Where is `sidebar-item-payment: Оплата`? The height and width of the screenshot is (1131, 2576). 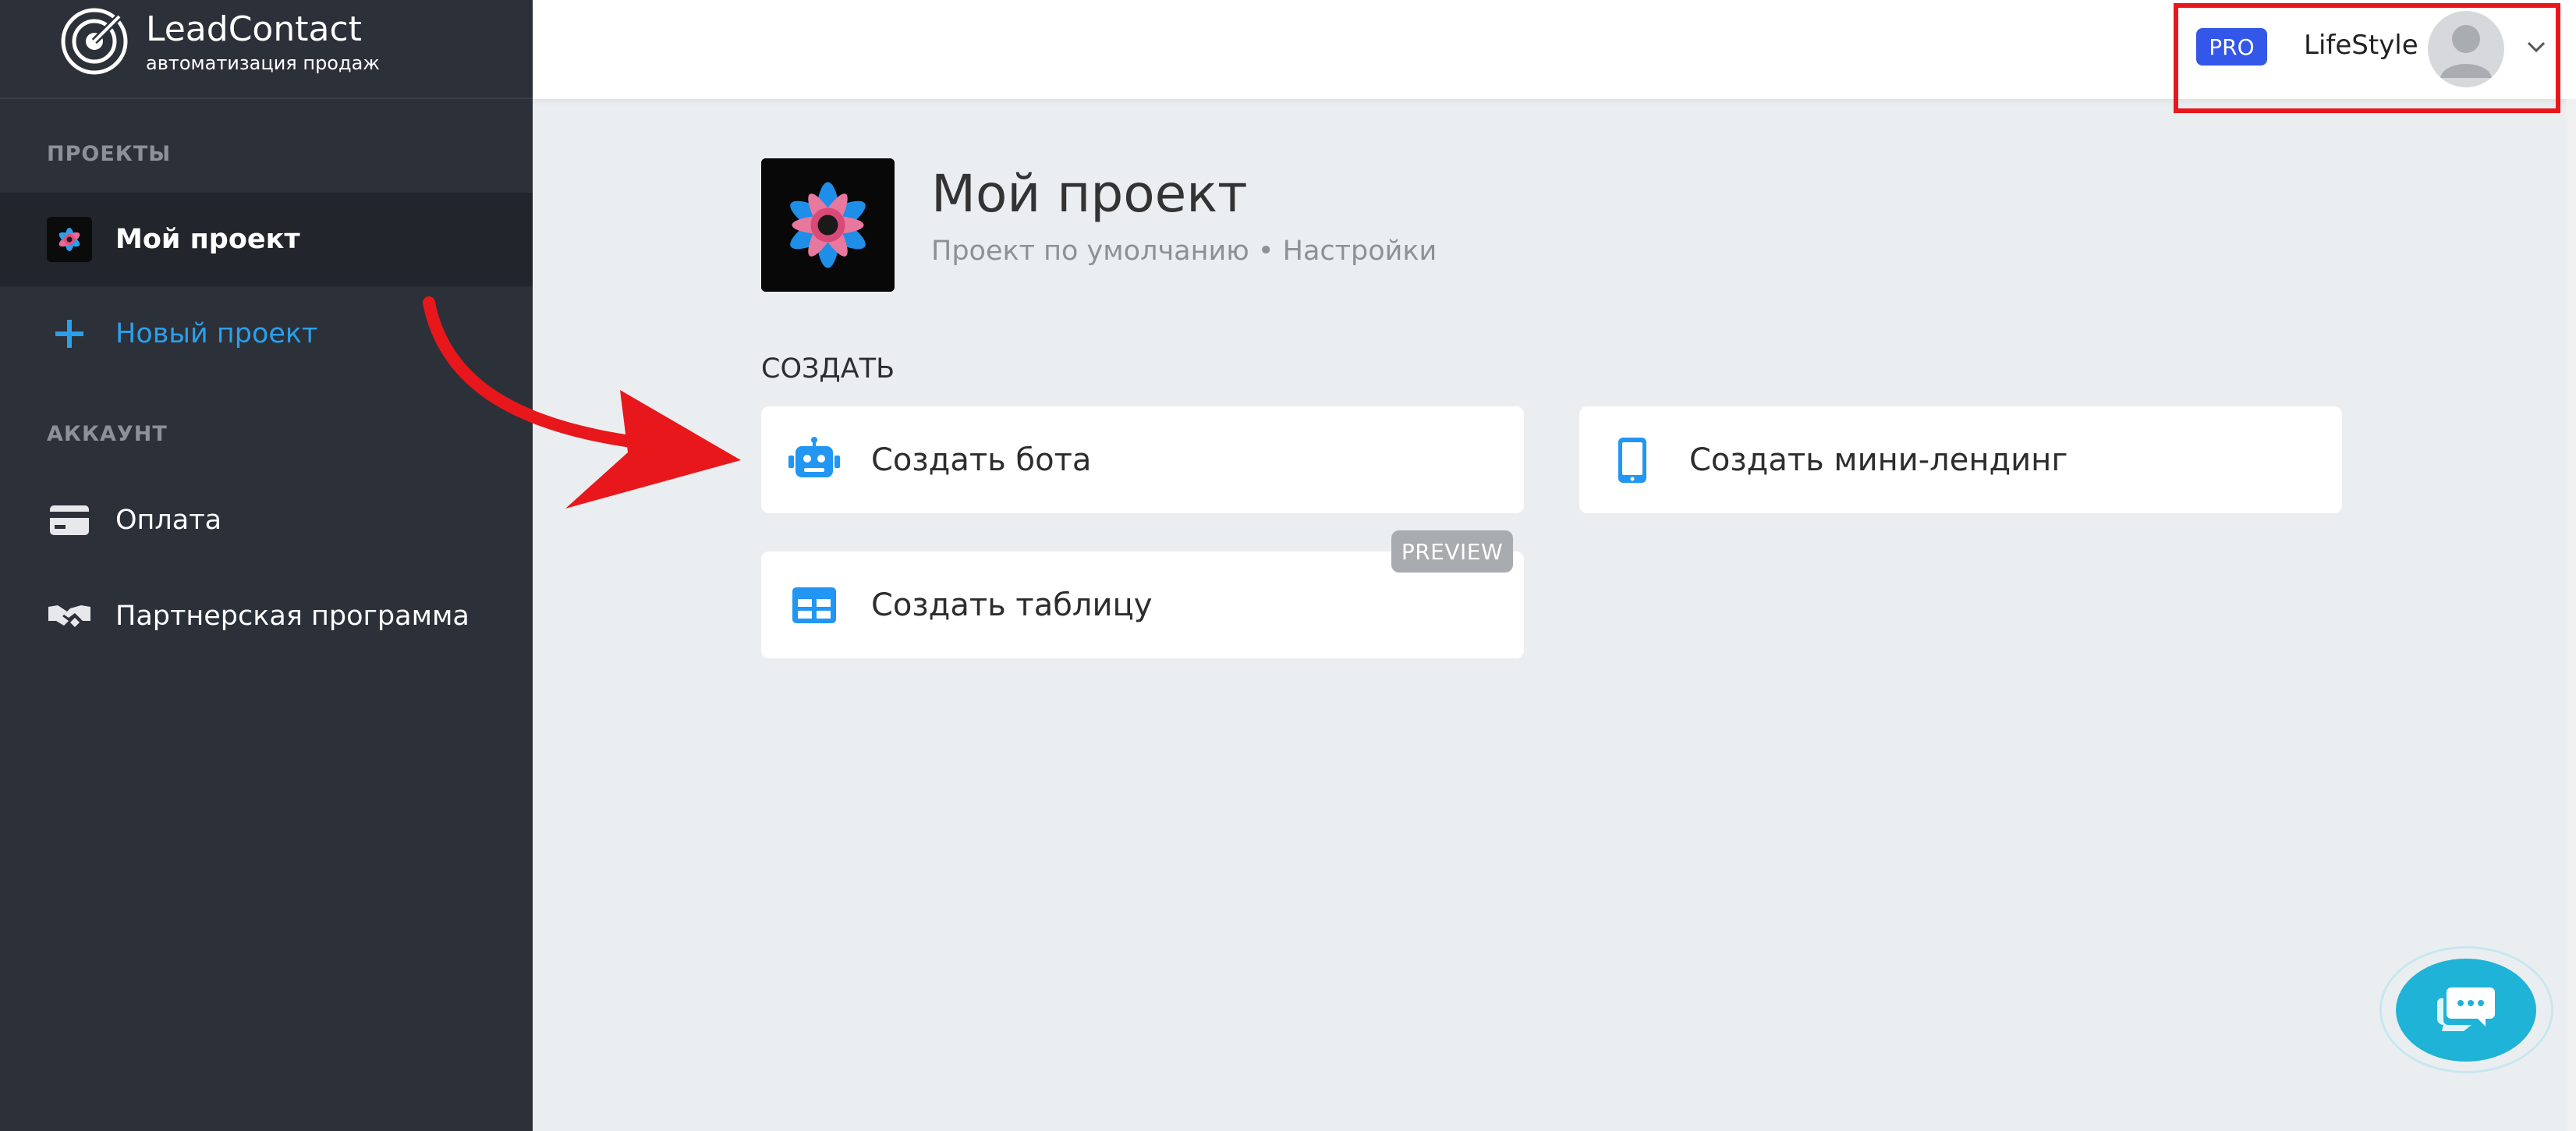
sidebar-item-payment: Оплата is located at coordinates (266, 520).